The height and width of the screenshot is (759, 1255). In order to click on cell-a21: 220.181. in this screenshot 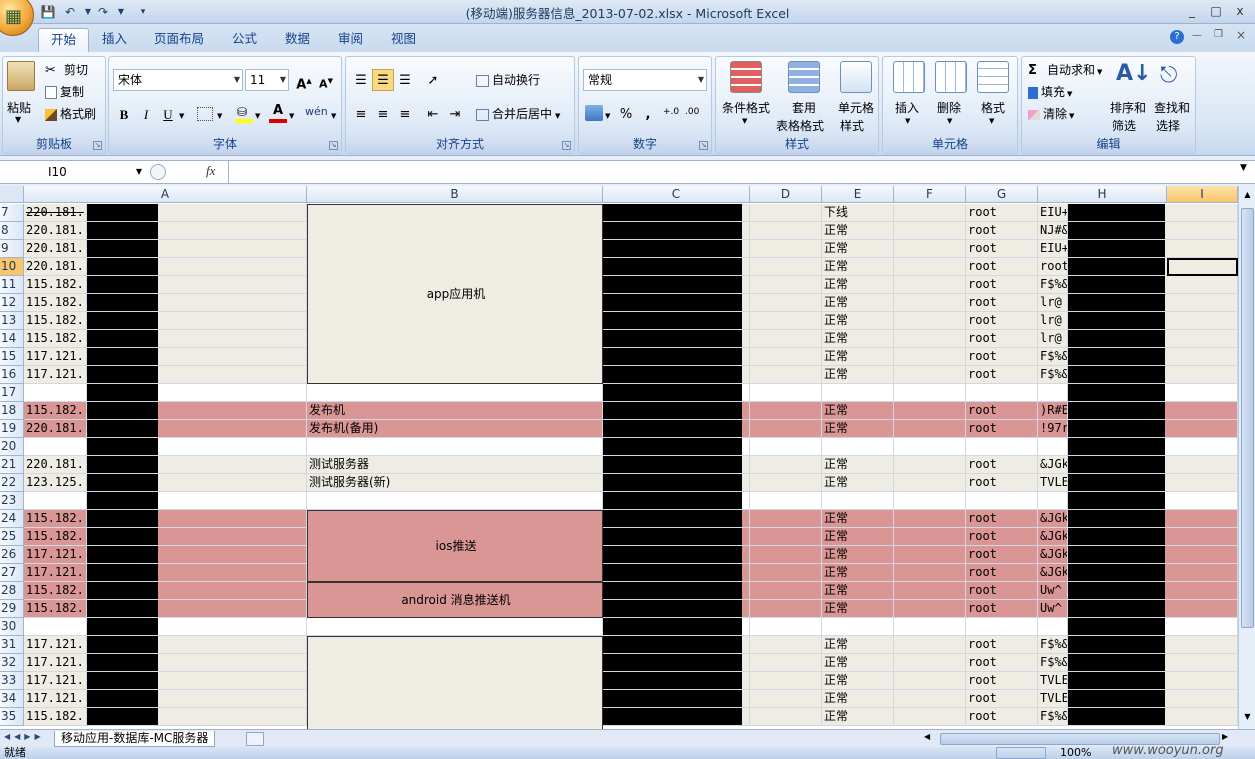, I will do `click(55, 465)`.